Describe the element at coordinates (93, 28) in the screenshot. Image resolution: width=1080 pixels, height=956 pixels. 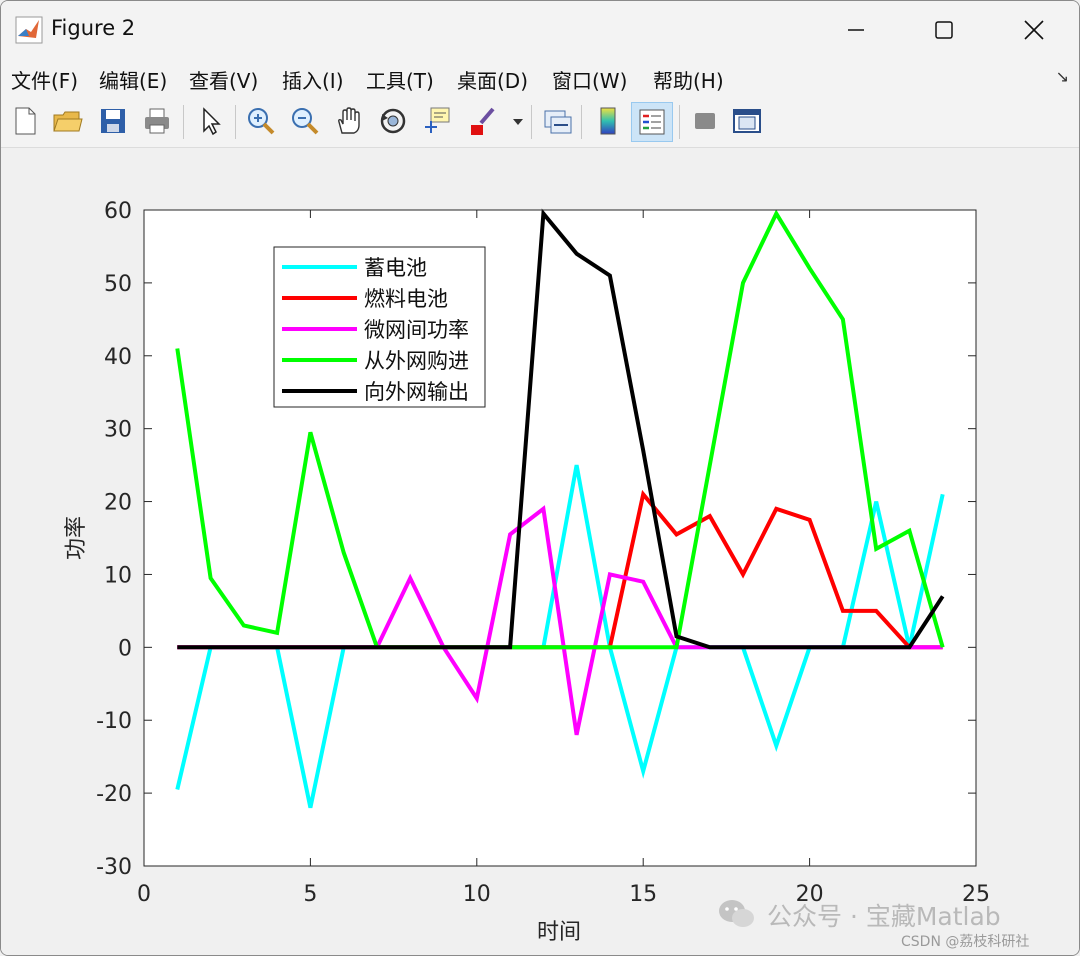
I see `window-title: Figure 2` at that location.